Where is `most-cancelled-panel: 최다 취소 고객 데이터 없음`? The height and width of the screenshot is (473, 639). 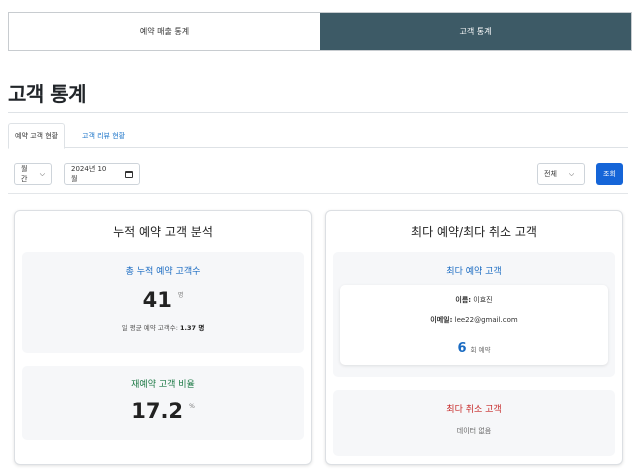
most-cancelled-panel: 최다 취소 고객 데이터 없음 is located at coordinates (474, 423).